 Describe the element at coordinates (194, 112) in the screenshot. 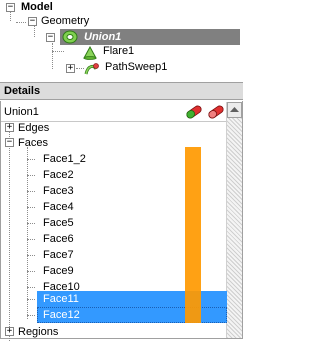

I see `pill-green-icon` at that location.